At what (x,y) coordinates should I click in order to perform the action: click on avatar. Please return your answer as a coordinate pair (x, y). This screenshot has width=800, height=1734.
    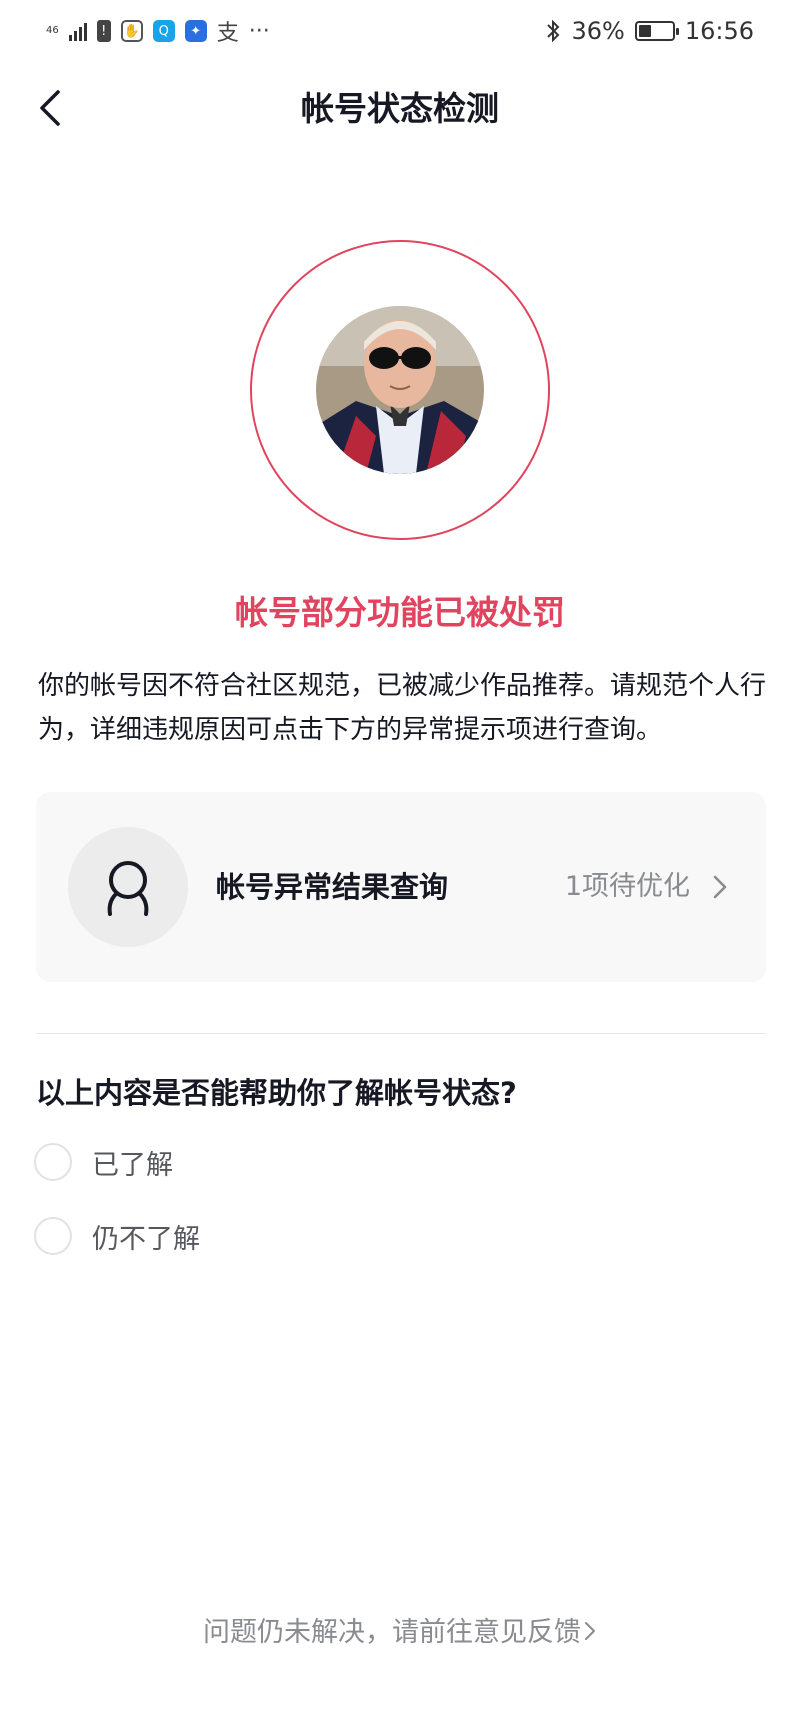
    Looking at the image, I should click on (400, 390).